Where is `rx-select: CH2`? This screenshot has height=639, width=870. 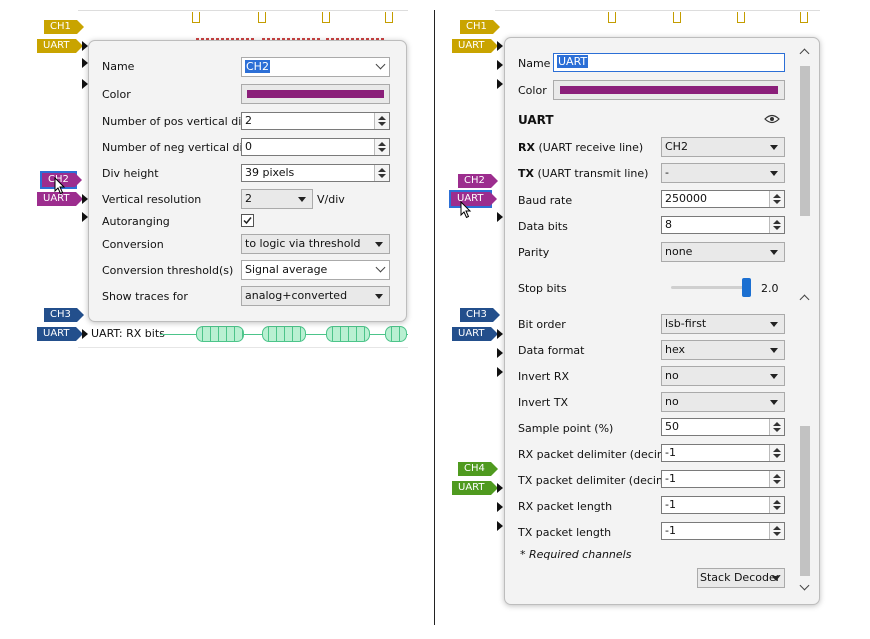
rx-select: CH2 is located at coordinates (723, 147).